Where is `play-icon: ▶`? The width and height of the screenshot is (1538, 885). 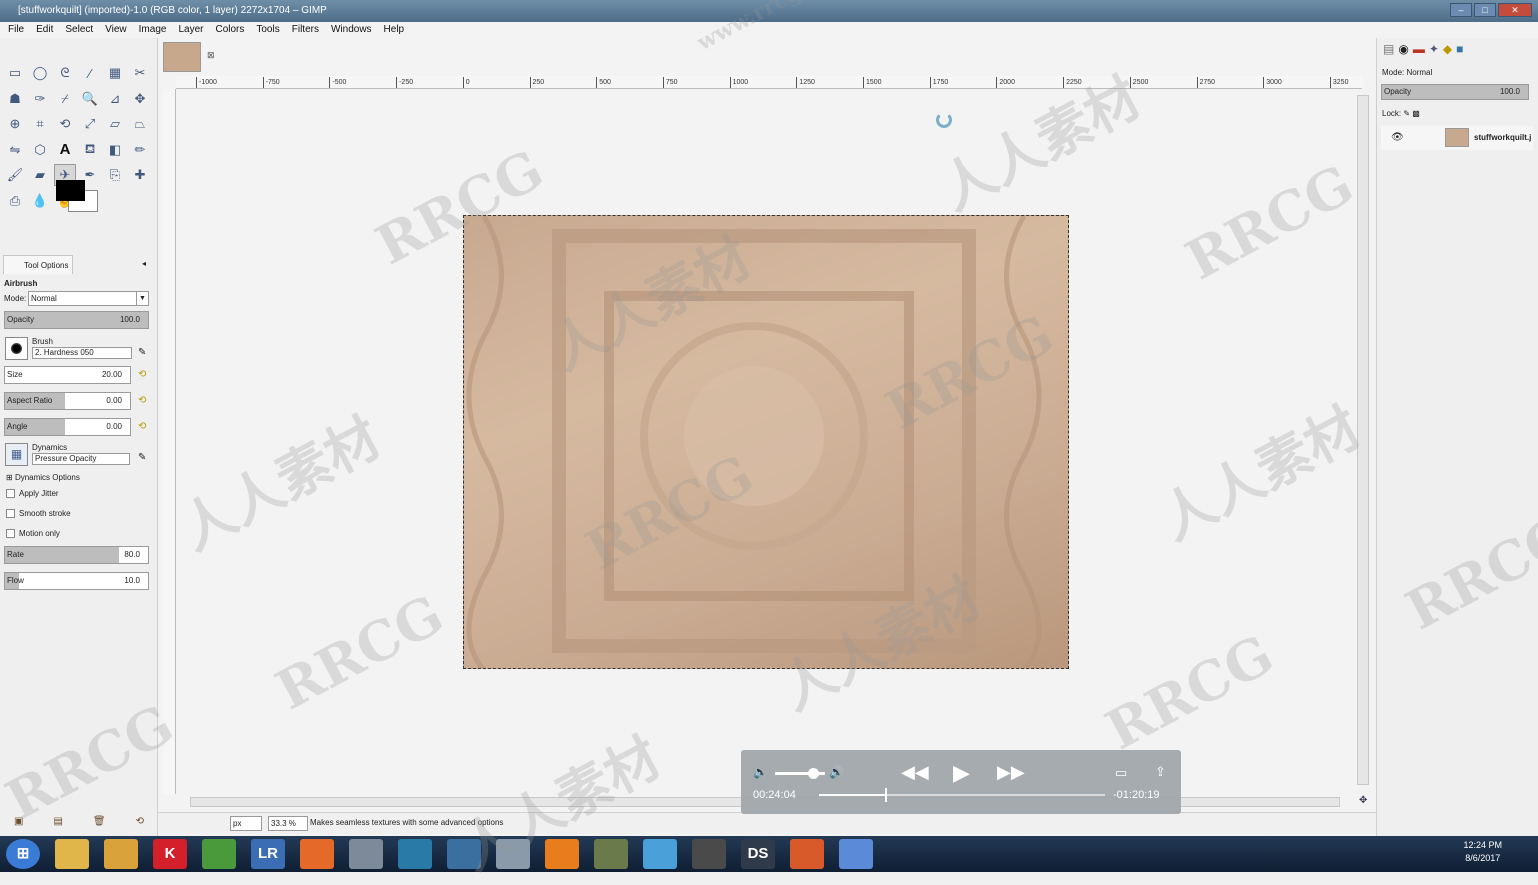
play-icon: ▶ is located at coordinates (961, 773).